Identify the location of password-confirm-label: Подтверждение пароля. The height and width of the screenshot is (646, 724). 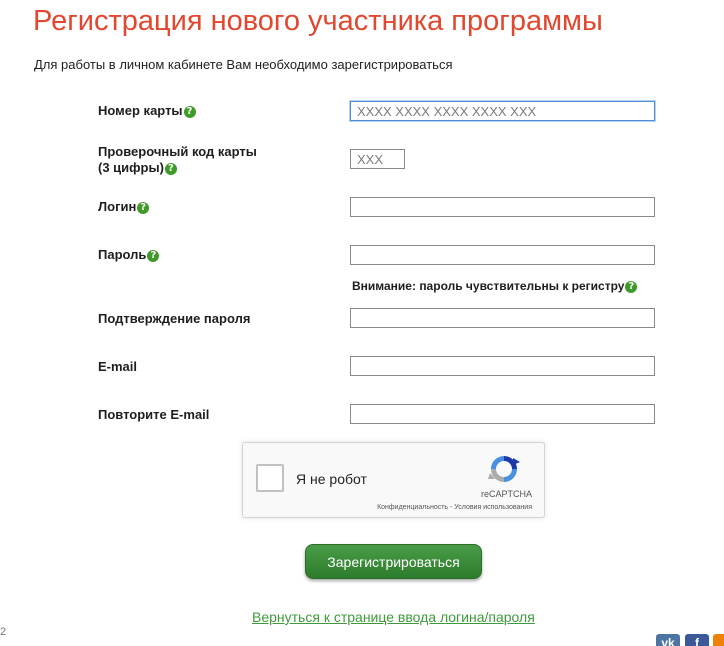
(174, 318).